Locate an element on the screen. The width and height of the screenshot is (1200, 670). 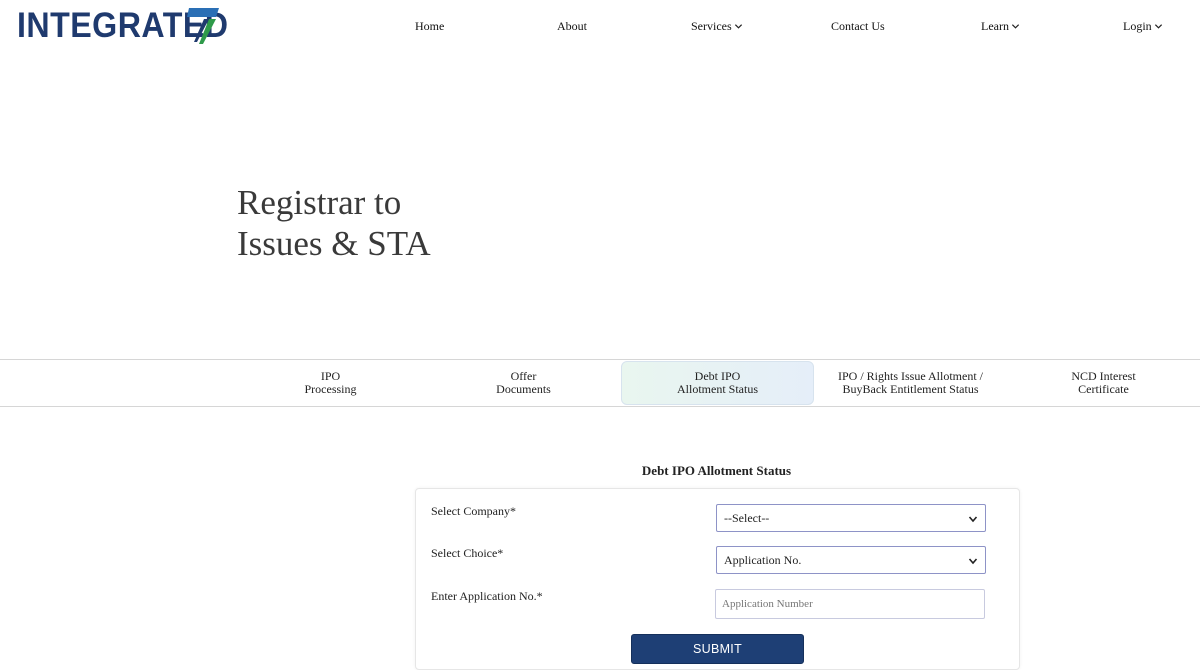
nav-services-label: Services is located at coordinates (711, 26).